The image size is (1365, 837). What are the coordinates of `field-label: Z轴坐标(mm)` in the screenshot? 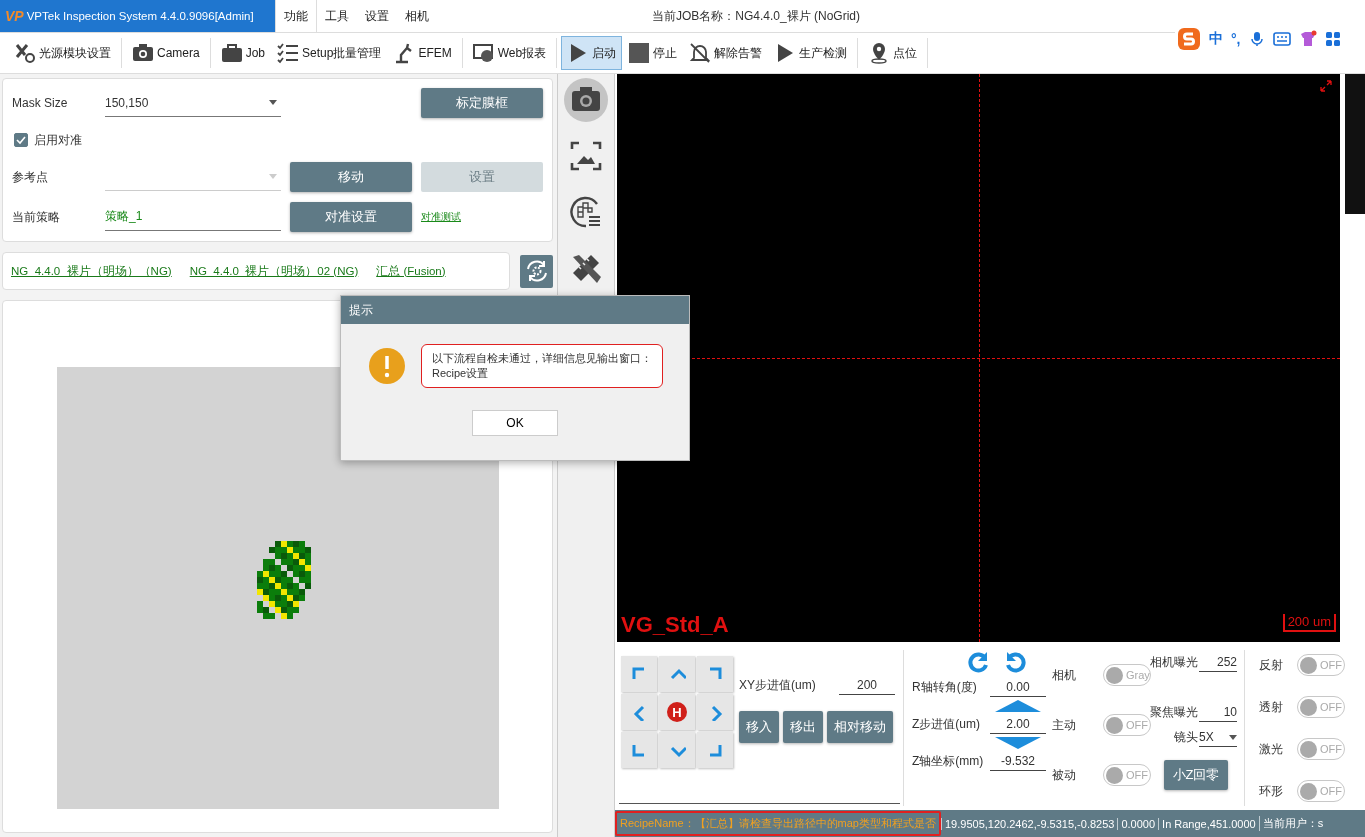 It's located at (948, 761).